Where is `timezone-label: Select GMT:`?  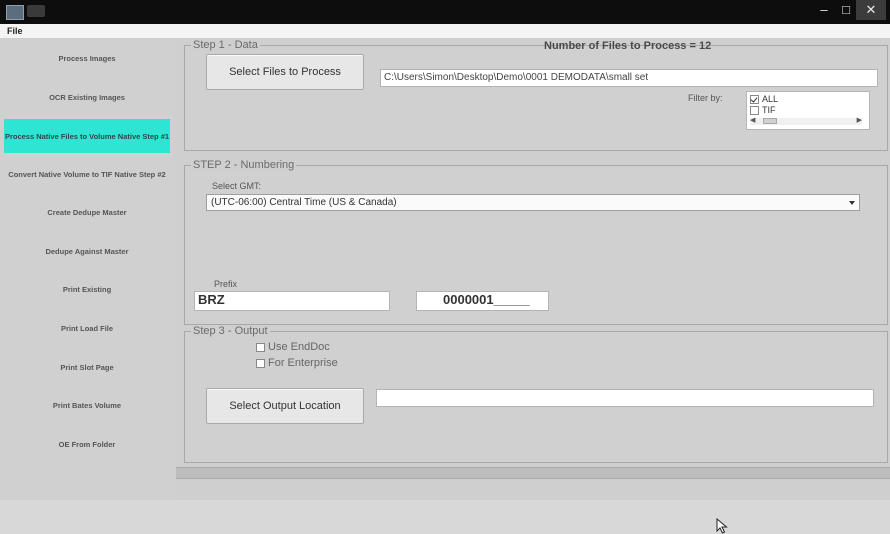
timezone-label: Select GMT: is located at coordinates (237, 186).